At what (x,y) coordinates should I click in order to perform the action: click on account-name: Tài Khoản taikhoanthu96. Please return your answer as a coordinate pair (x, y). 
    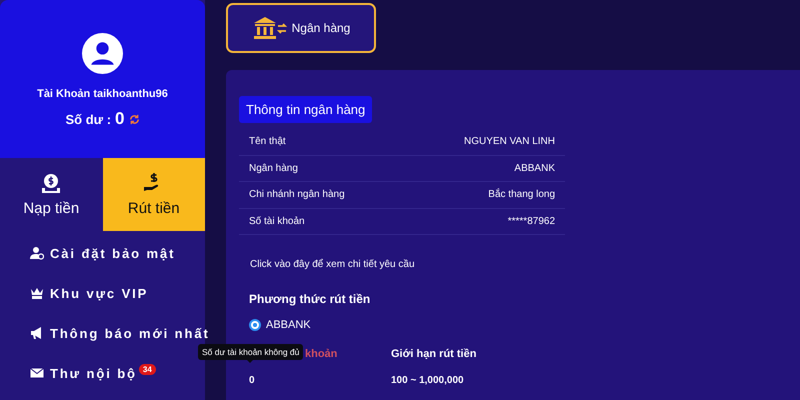
    Looking at the image, I should click on (102, 94).